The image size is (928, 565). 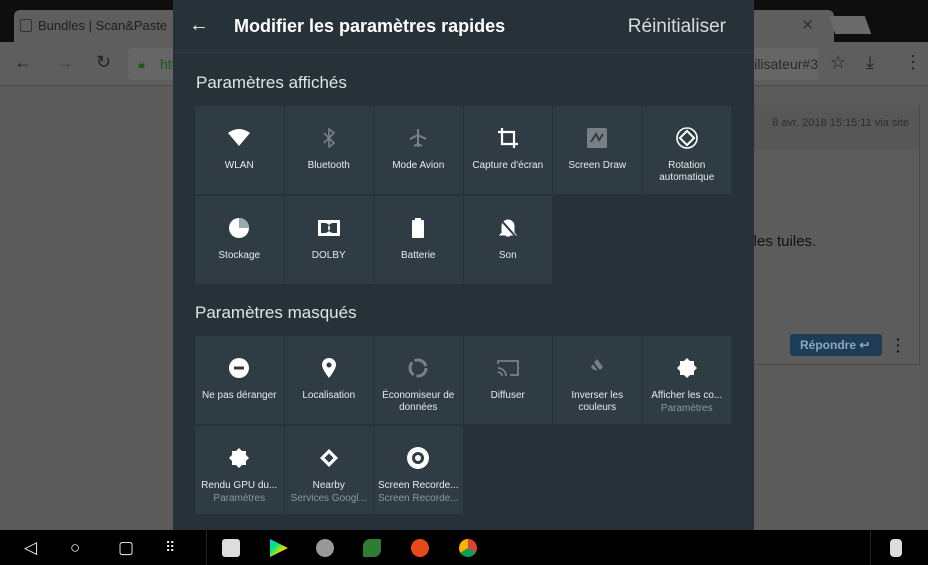 I want to click on tile-airplane: Mode Avion, so click(x=418, y=150).